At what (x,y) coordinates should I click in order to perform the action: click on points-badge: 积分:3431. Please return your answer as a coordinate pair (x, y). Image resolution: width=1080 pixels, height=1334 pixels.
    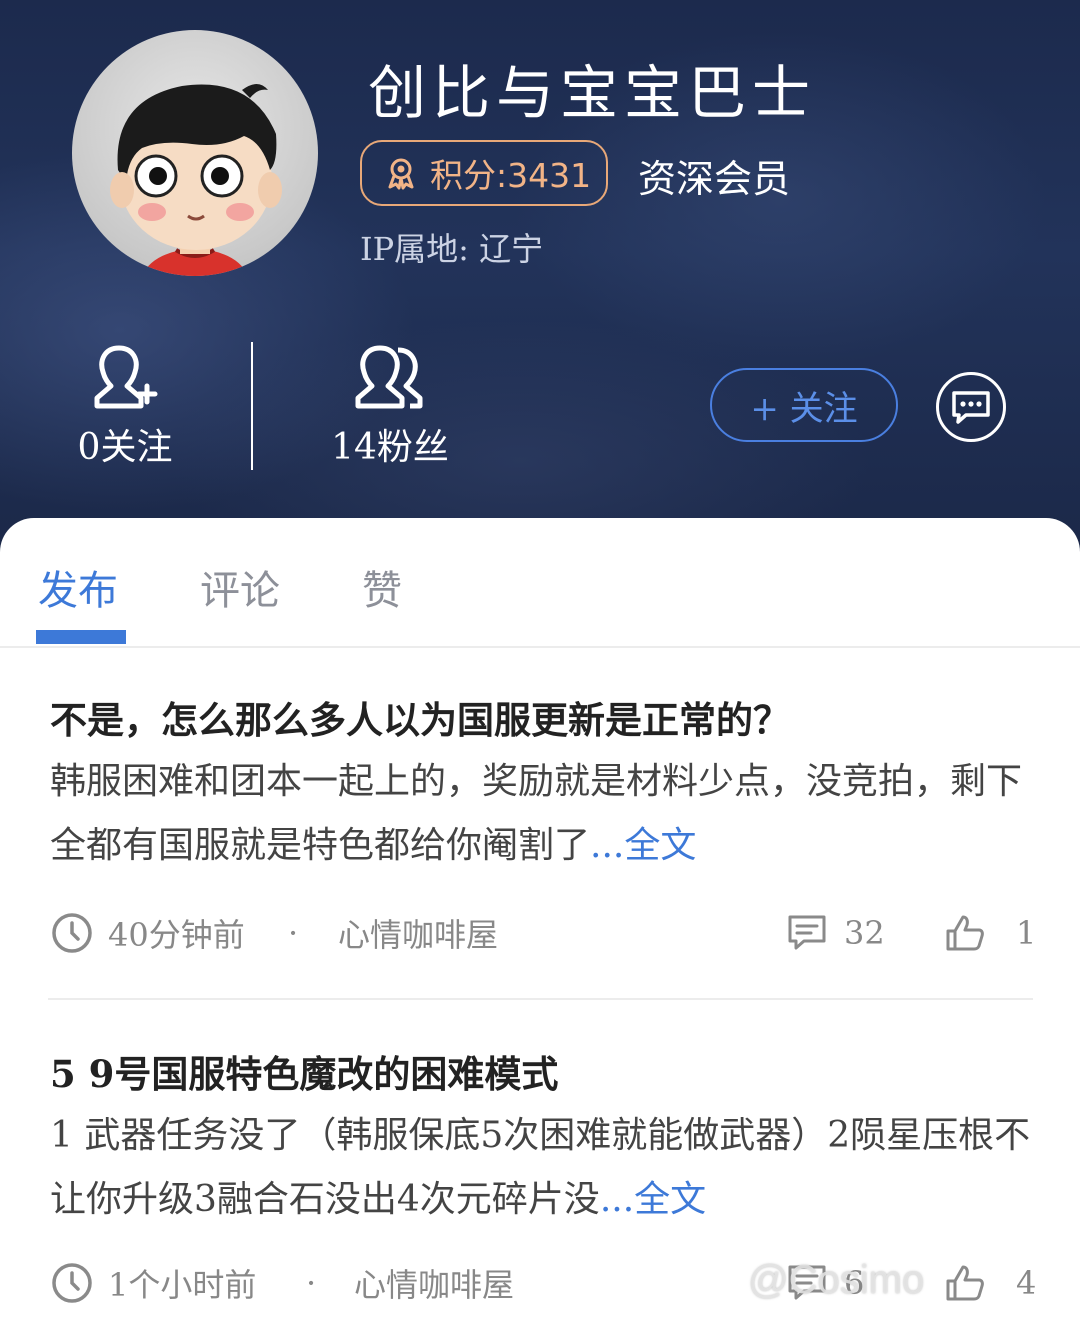
    Looking at the image, I should click on (484, 173).